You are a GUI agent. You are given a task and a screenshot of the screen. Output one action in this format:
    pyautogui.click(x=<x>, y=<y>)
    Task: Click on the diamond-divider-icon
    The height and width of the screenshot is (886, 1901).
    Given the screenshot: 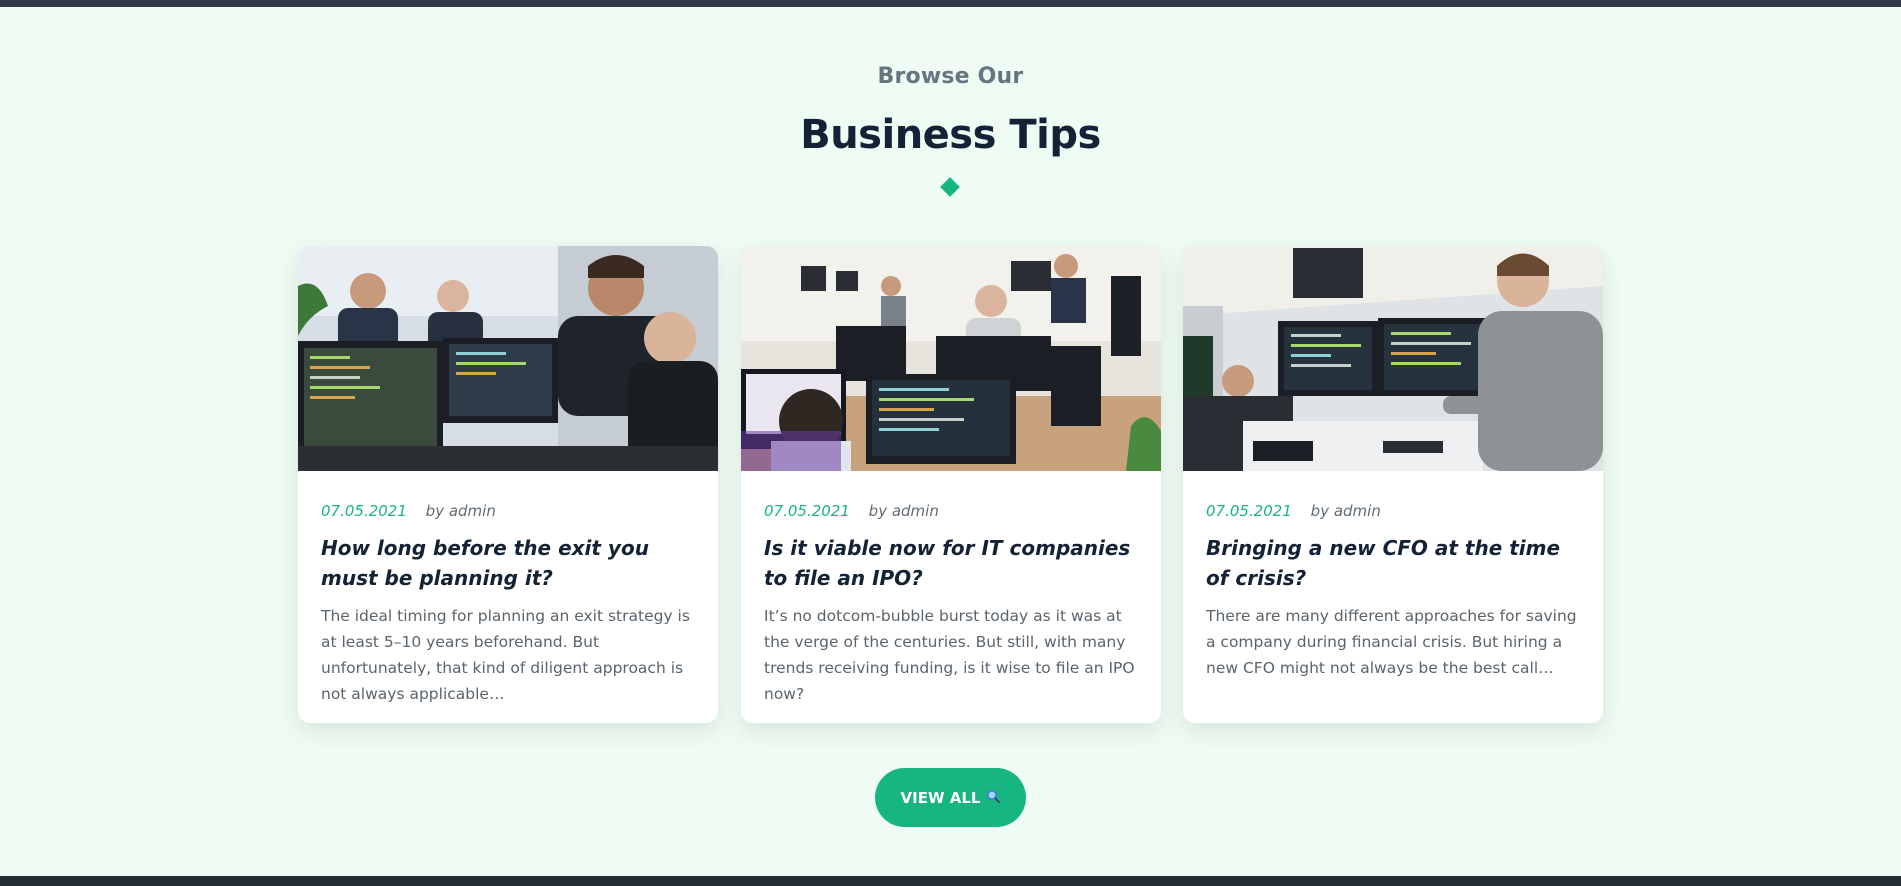 What is the action you would take?
    pyautogui.click(x=950, y=187)
    